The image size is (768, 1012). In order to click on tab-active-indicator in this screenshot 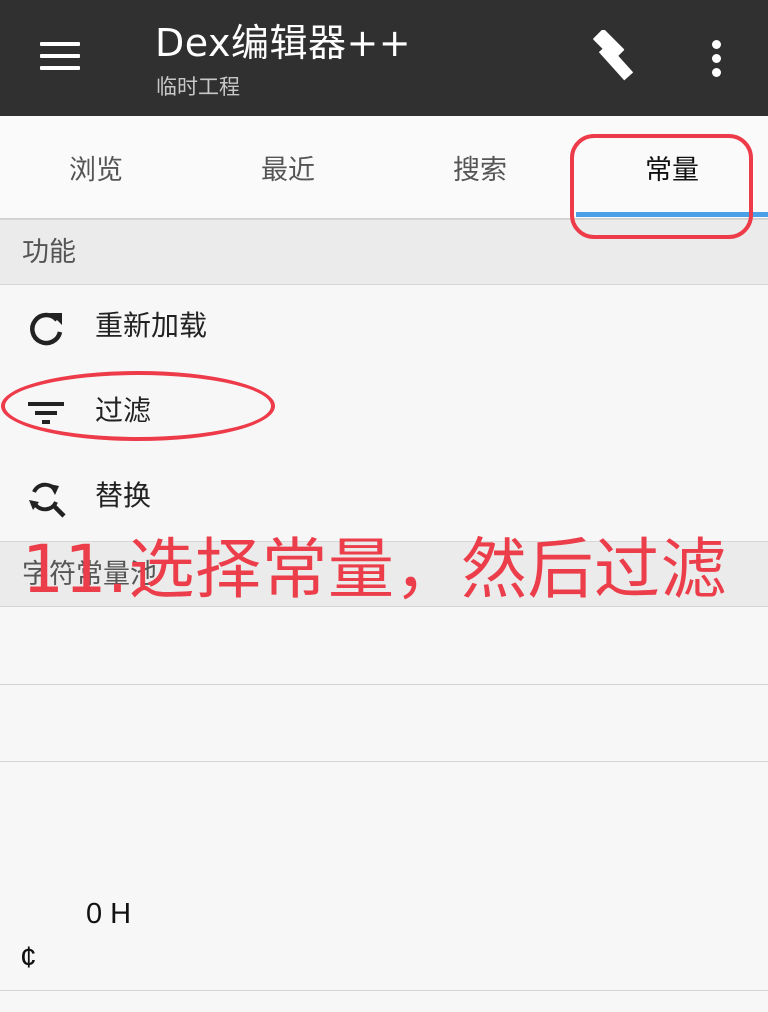, I will do `click(672, 214)`.